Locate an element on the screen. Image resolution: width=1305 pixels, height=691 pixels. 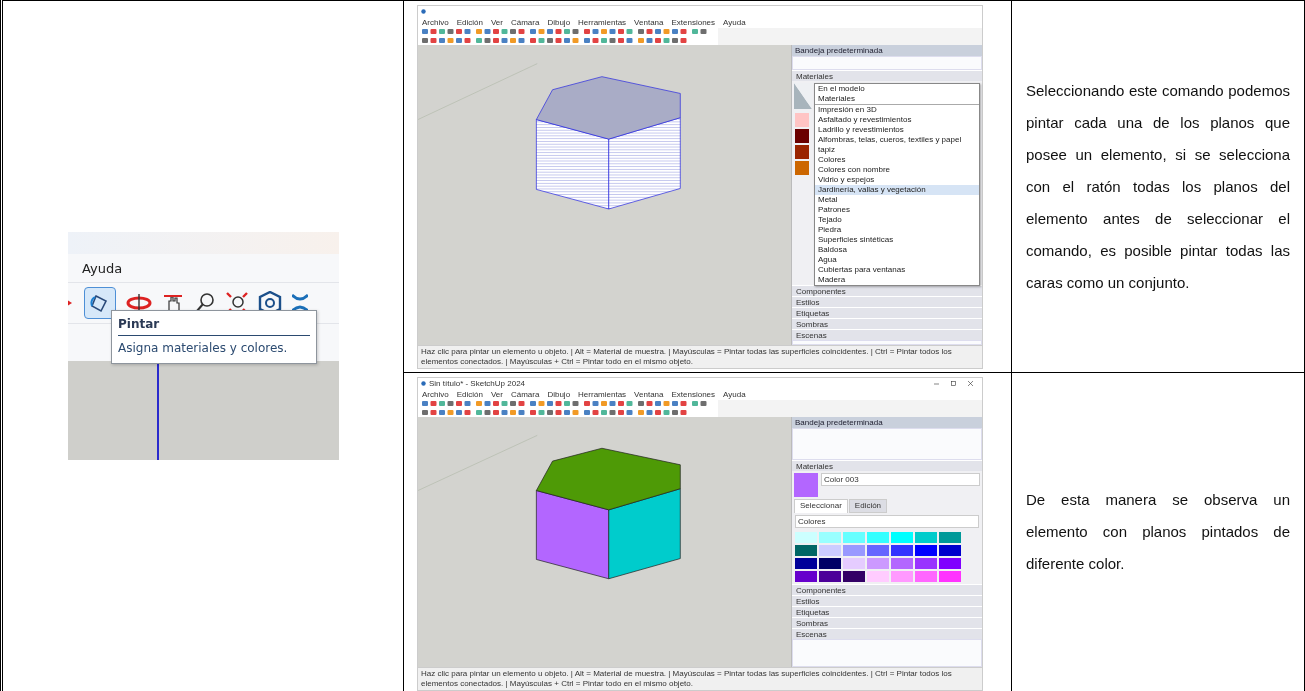
library-item: Colores is located at coordinates (897, 160).